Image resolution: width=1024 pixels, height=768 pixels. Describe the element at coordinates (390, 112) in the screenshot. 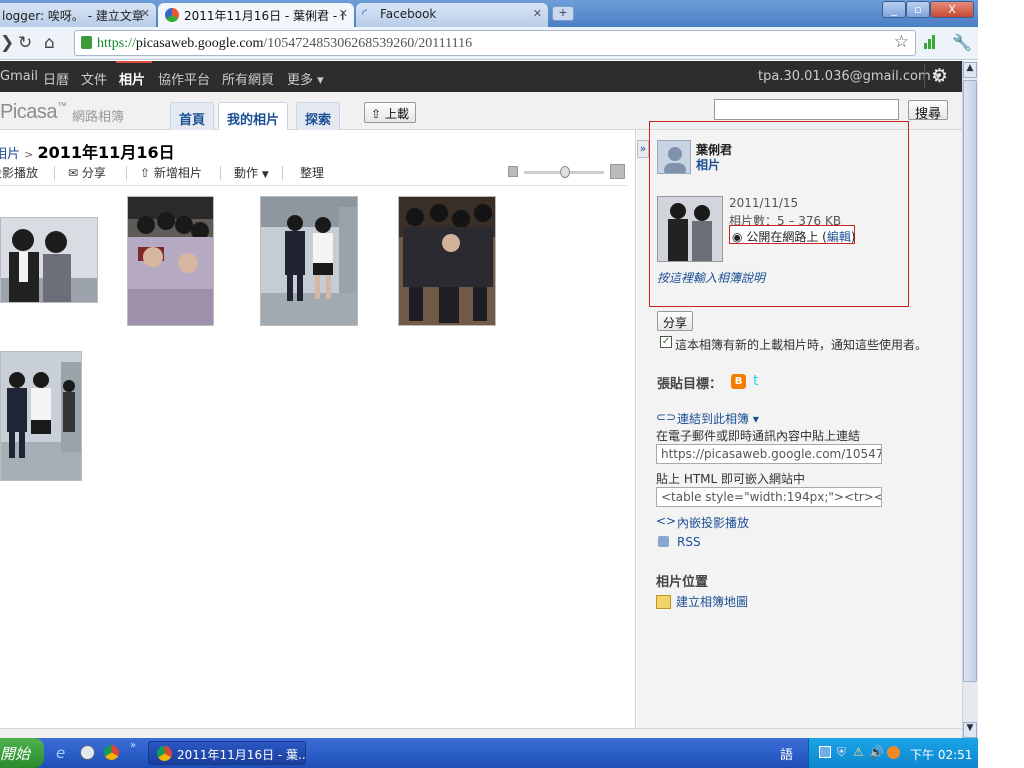

I see `upload-button: ⇧ 上載` at that location.